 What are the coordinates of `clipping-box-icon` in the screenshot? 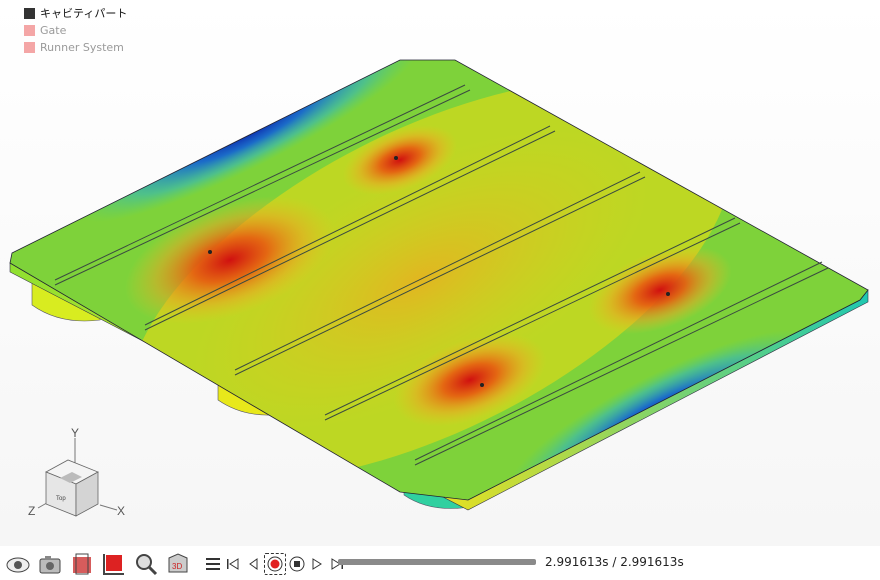 It's located at (114, 564).